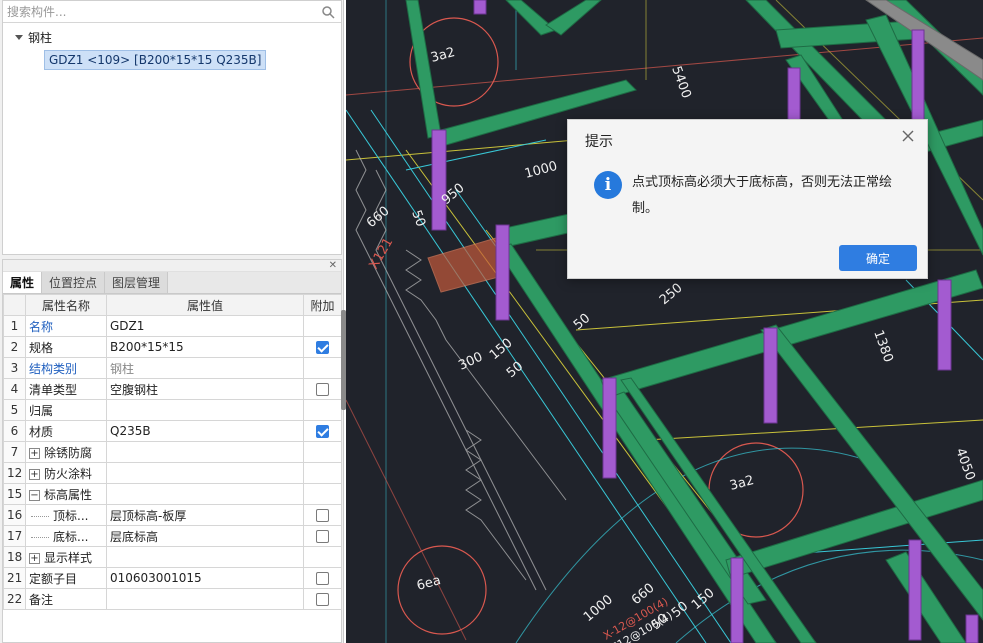 This screenshot has width=983, height=643. I want to click on property-row: 21 定额子目 010603001015, so click(172, 578).